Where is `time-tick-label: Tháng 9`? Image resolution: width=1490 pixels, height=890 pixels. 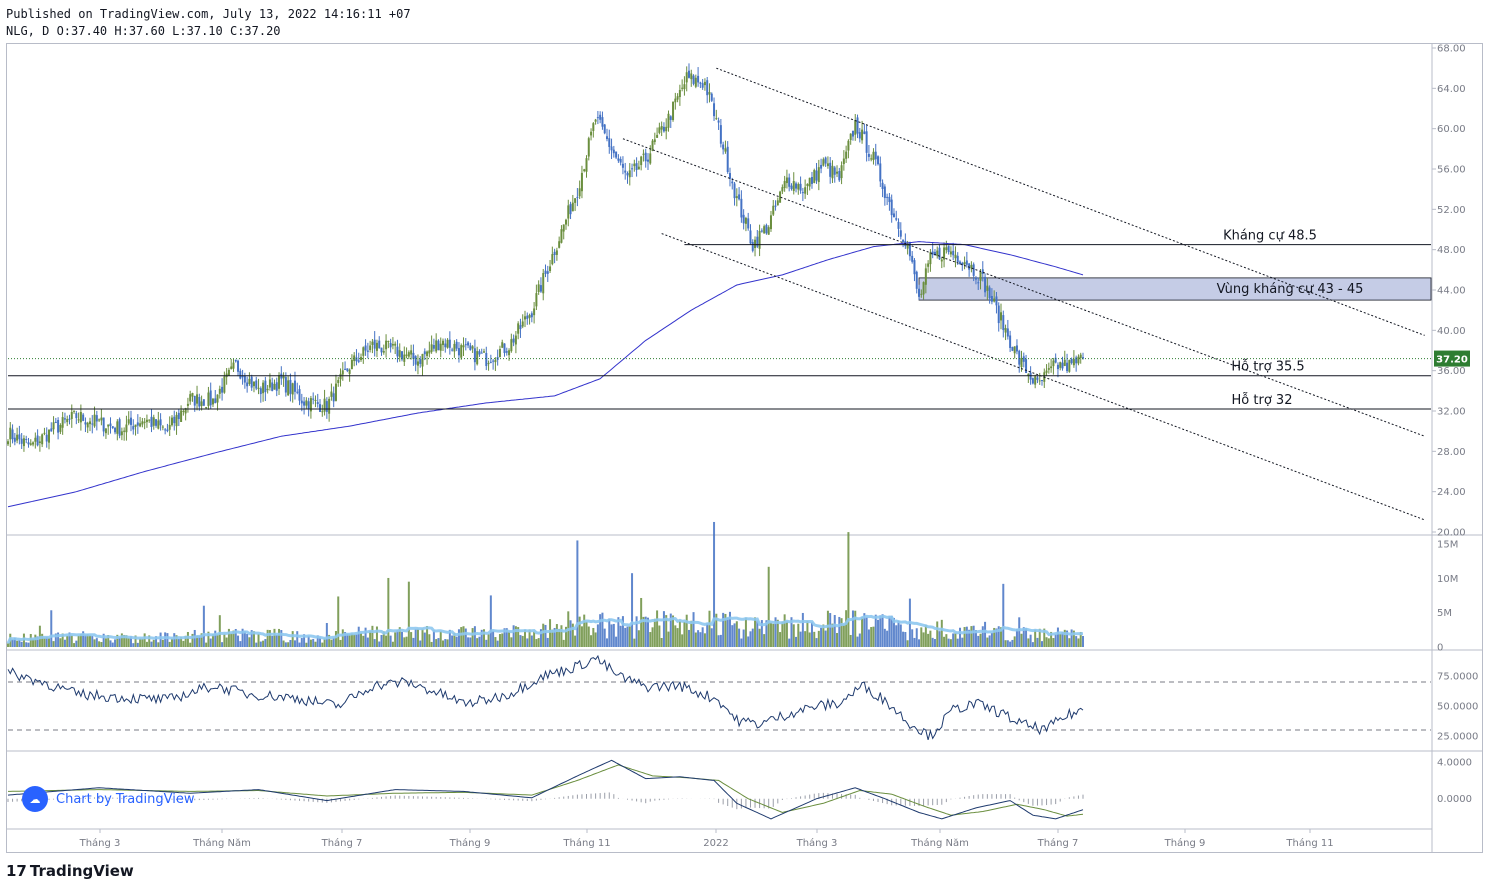 time-tick-label: Tháng 9 is located at coordinates (470, 843).